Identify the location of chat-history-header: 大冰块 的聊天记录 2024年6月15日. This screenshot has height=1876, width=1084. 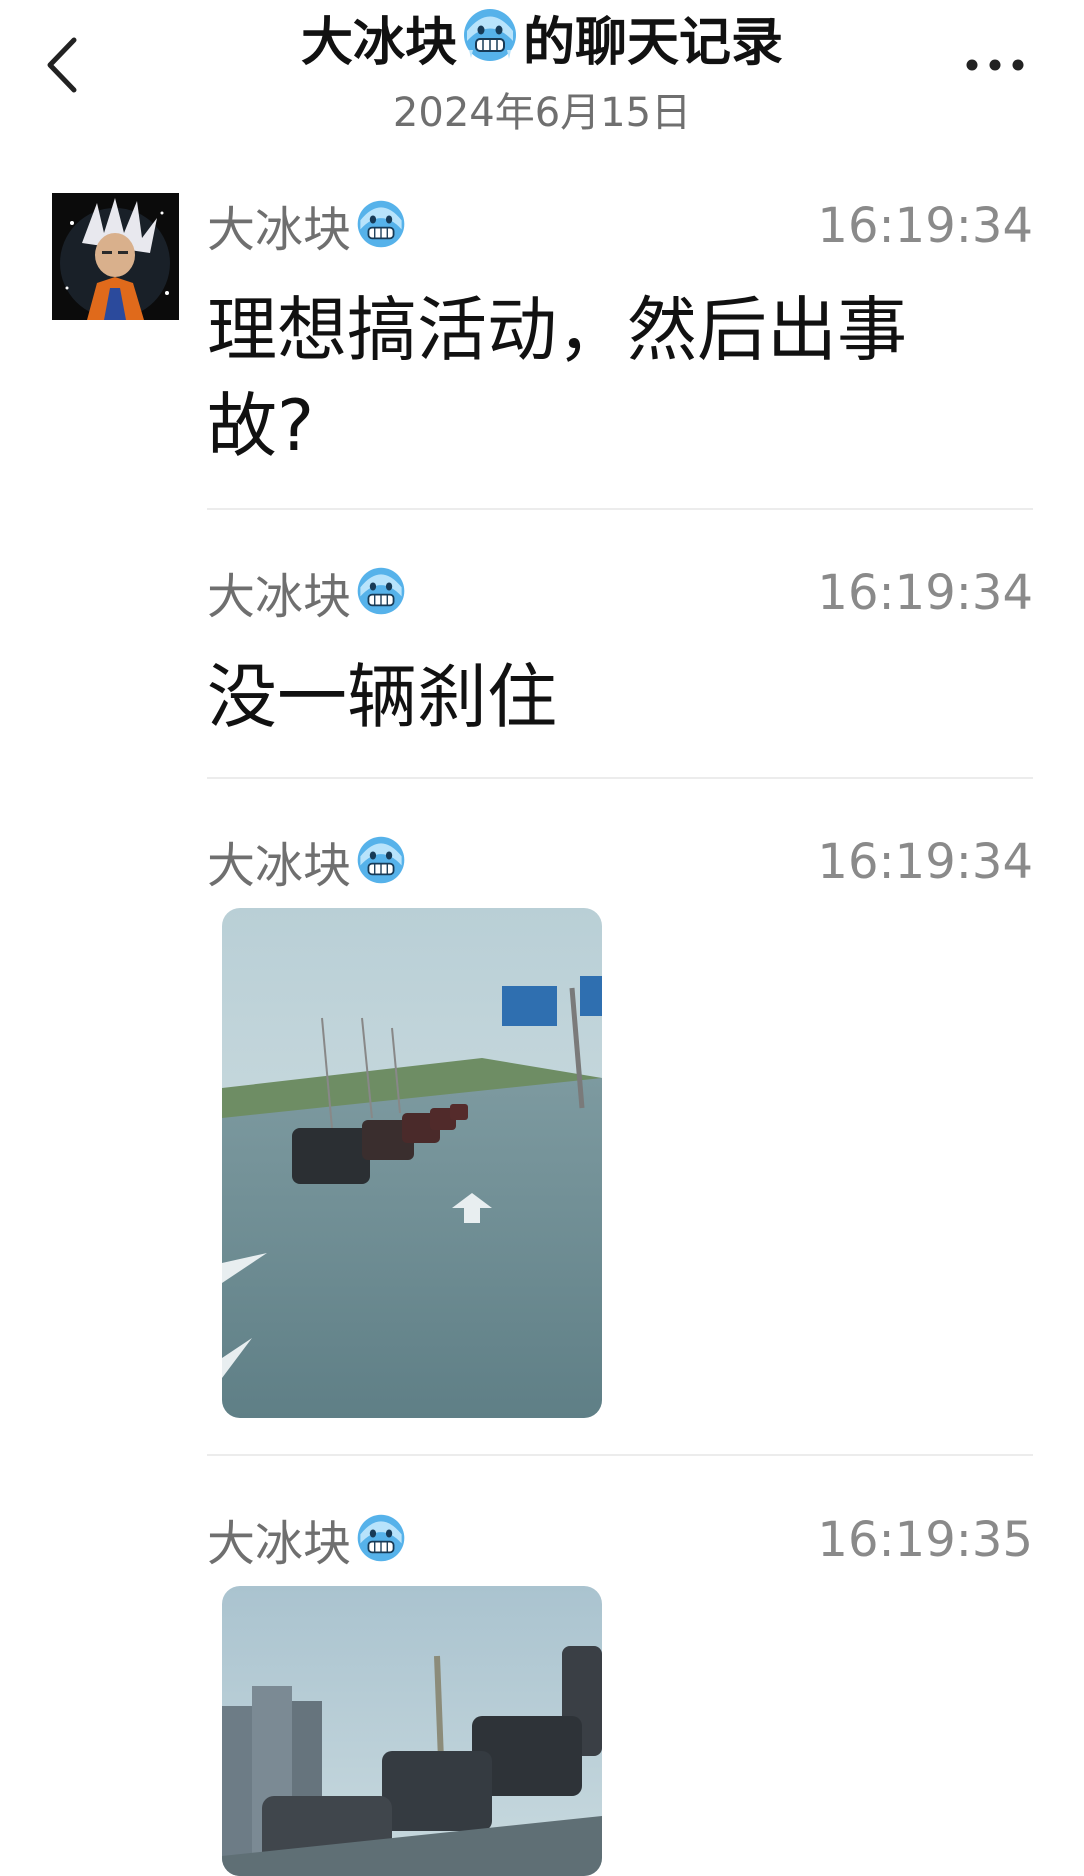
(542, 75).